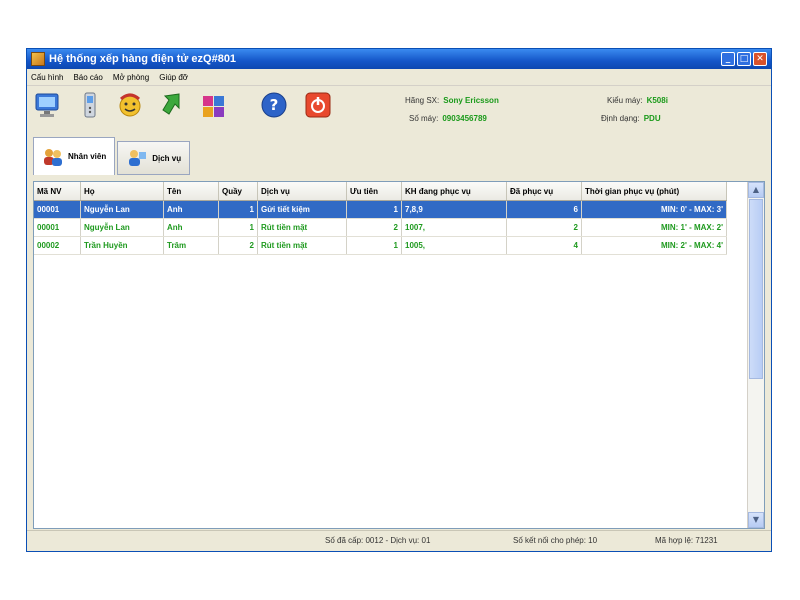 Image resolution: width=800 pixels, height=600 pixels. I want to click on col-header: Tên, so click(191, 191).